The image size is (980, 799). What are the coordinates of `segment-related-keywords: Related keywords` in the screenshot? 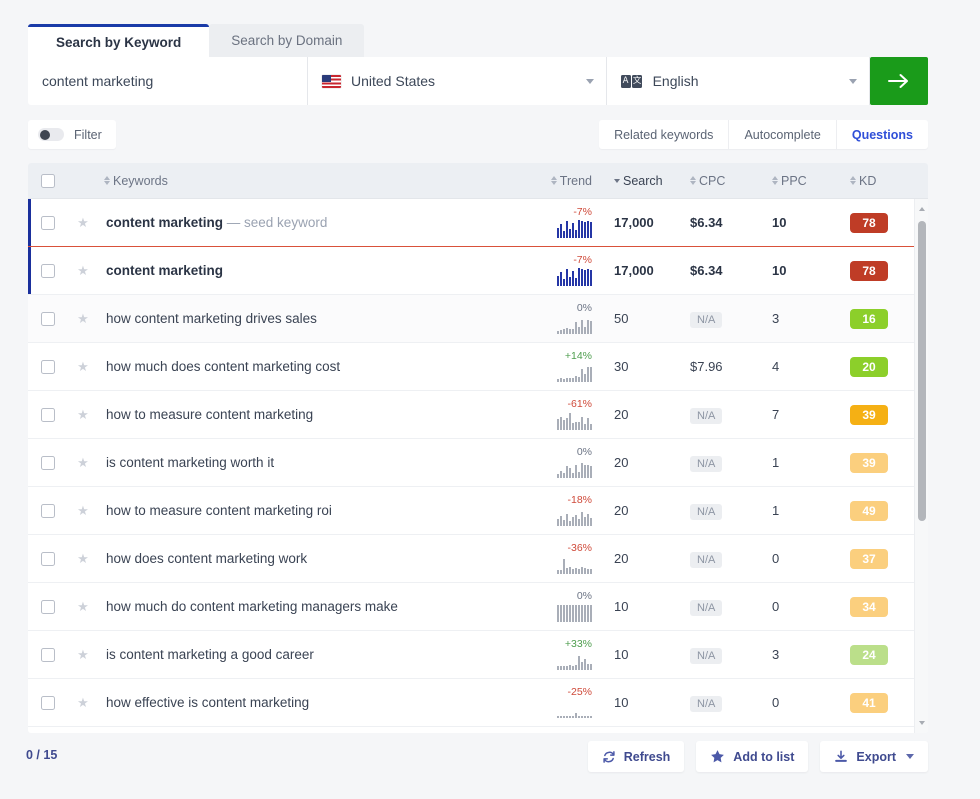 It's located at (663, 134).